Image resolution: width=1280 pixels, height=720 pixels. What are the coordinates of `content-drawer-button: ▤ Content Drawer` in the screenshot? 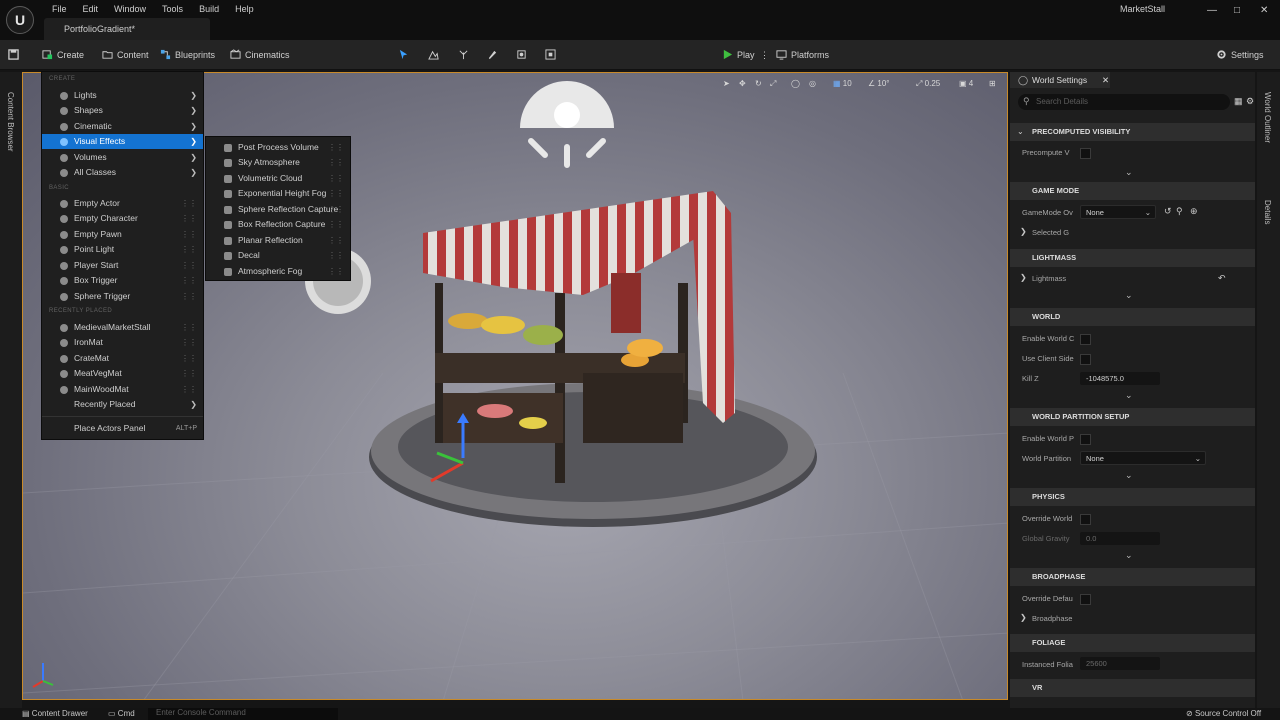 It's located at (55, 713).